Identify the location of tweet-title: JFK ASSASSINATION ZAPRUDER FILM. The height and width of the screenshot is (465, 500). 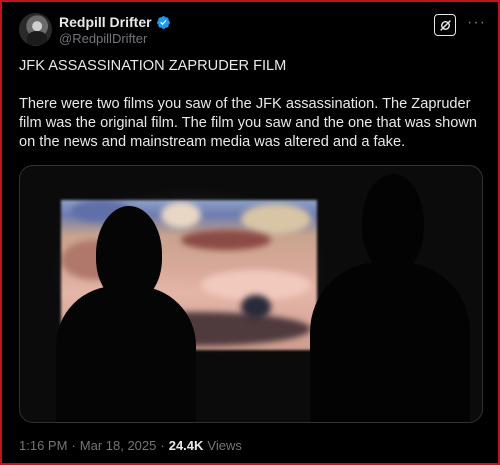
(153, 66).